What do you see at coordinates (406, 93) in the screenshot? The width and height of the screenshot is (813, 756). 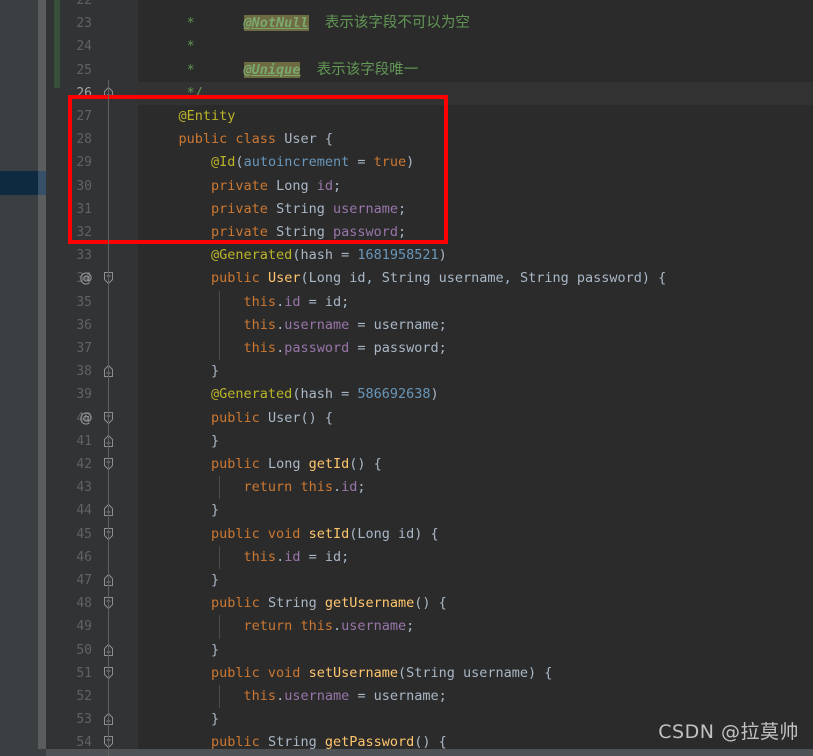 I see `editor-line: 26 */` at bounding box center [406, 93].